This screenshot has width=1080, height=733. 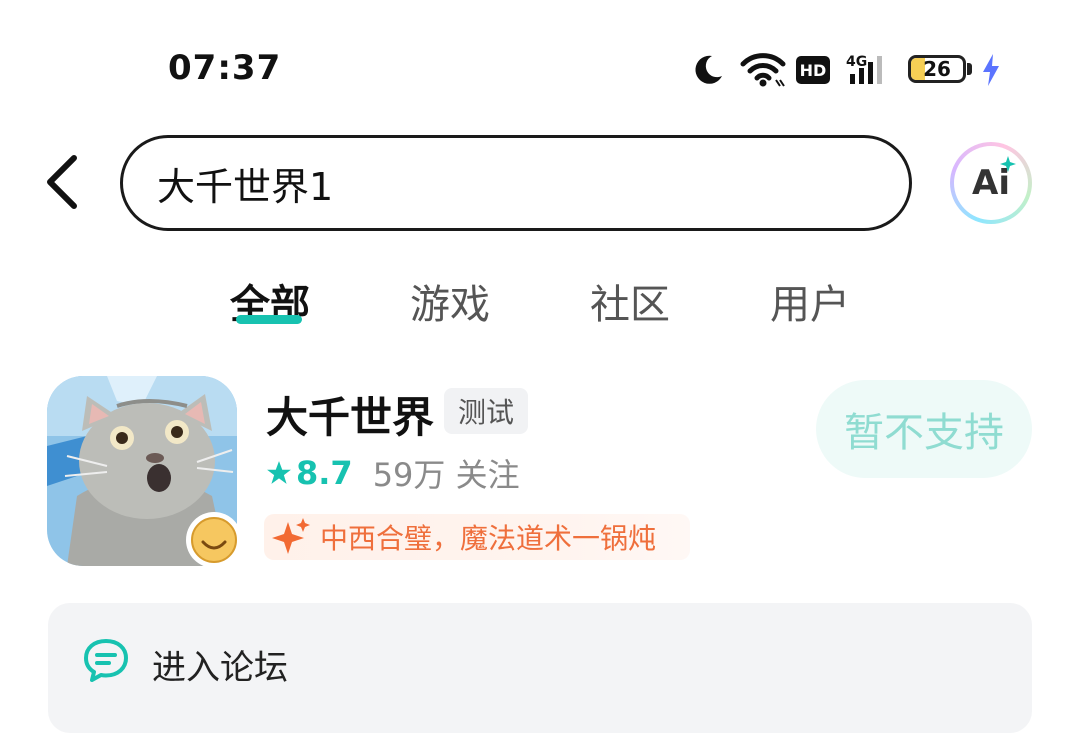 I want to click on tab-games: 游戏, so click(x=450, y=301).